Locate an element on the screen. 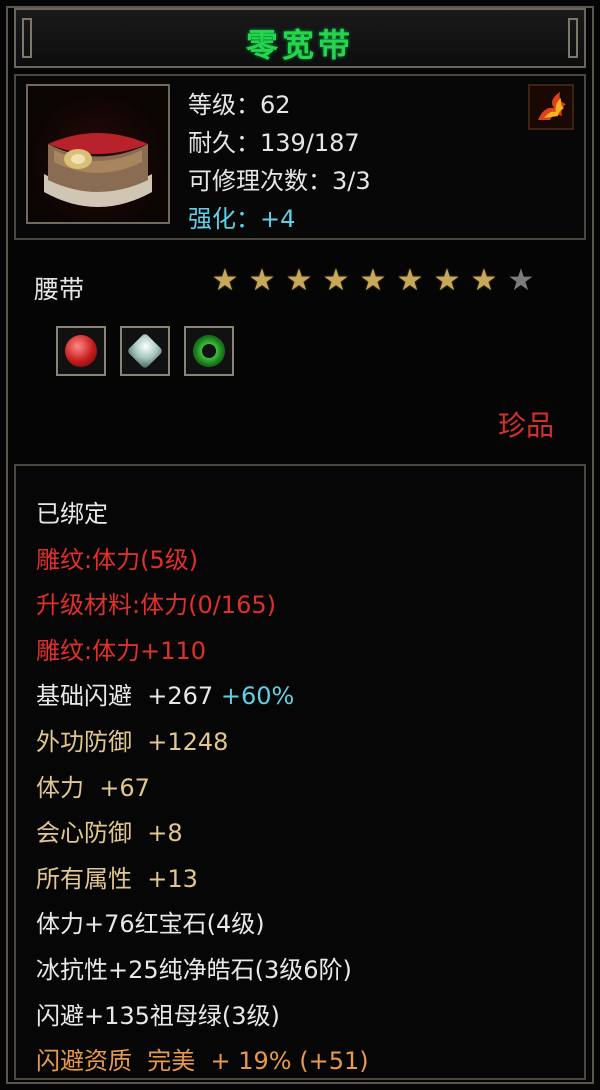  diamond-gem-icon is located at coordinates (145, 351).